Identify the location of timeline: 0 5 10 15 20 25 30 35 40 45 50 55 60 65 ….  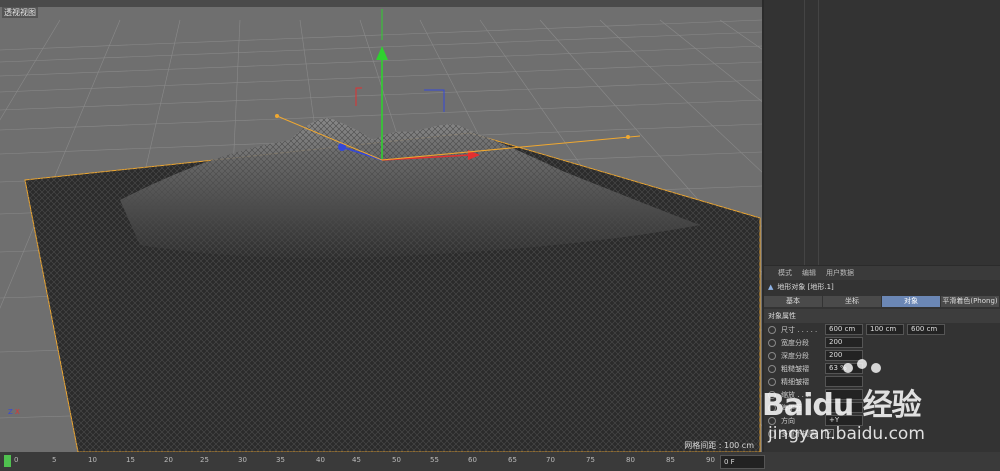
(500, 461).